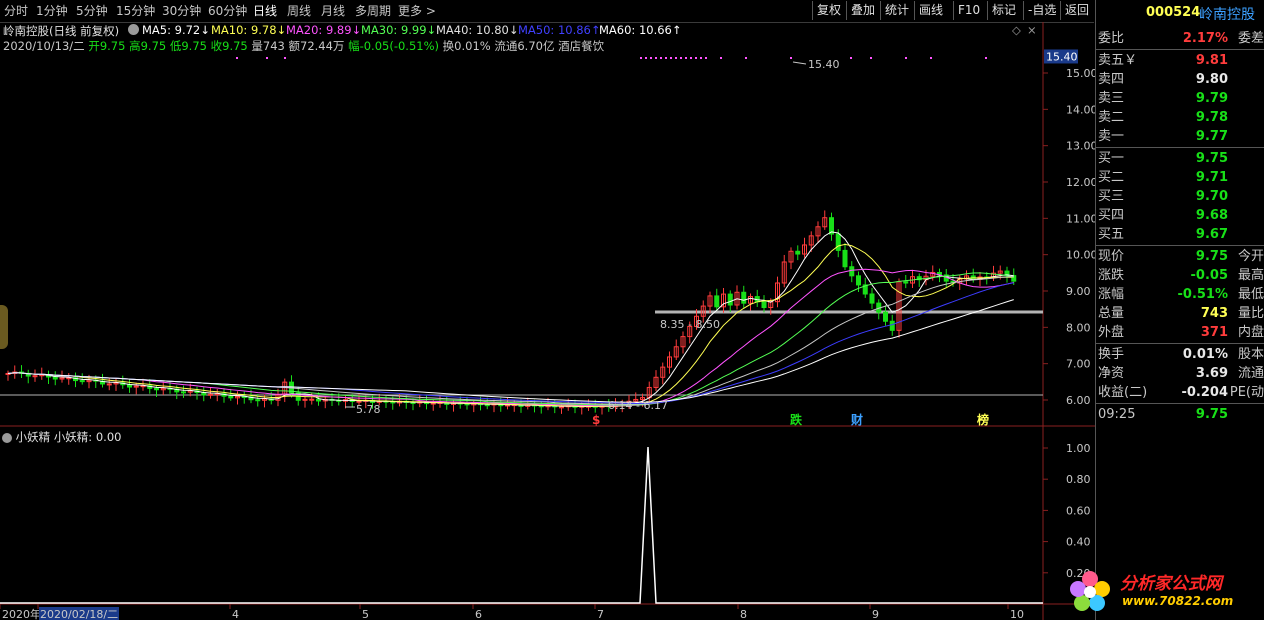 The height and width of the screenshot is (620, 1264). What do you see at coordinates (4, 327) in the screenshot?
I see `sidebar-toggle-handle` at bounding box center [4, 327].